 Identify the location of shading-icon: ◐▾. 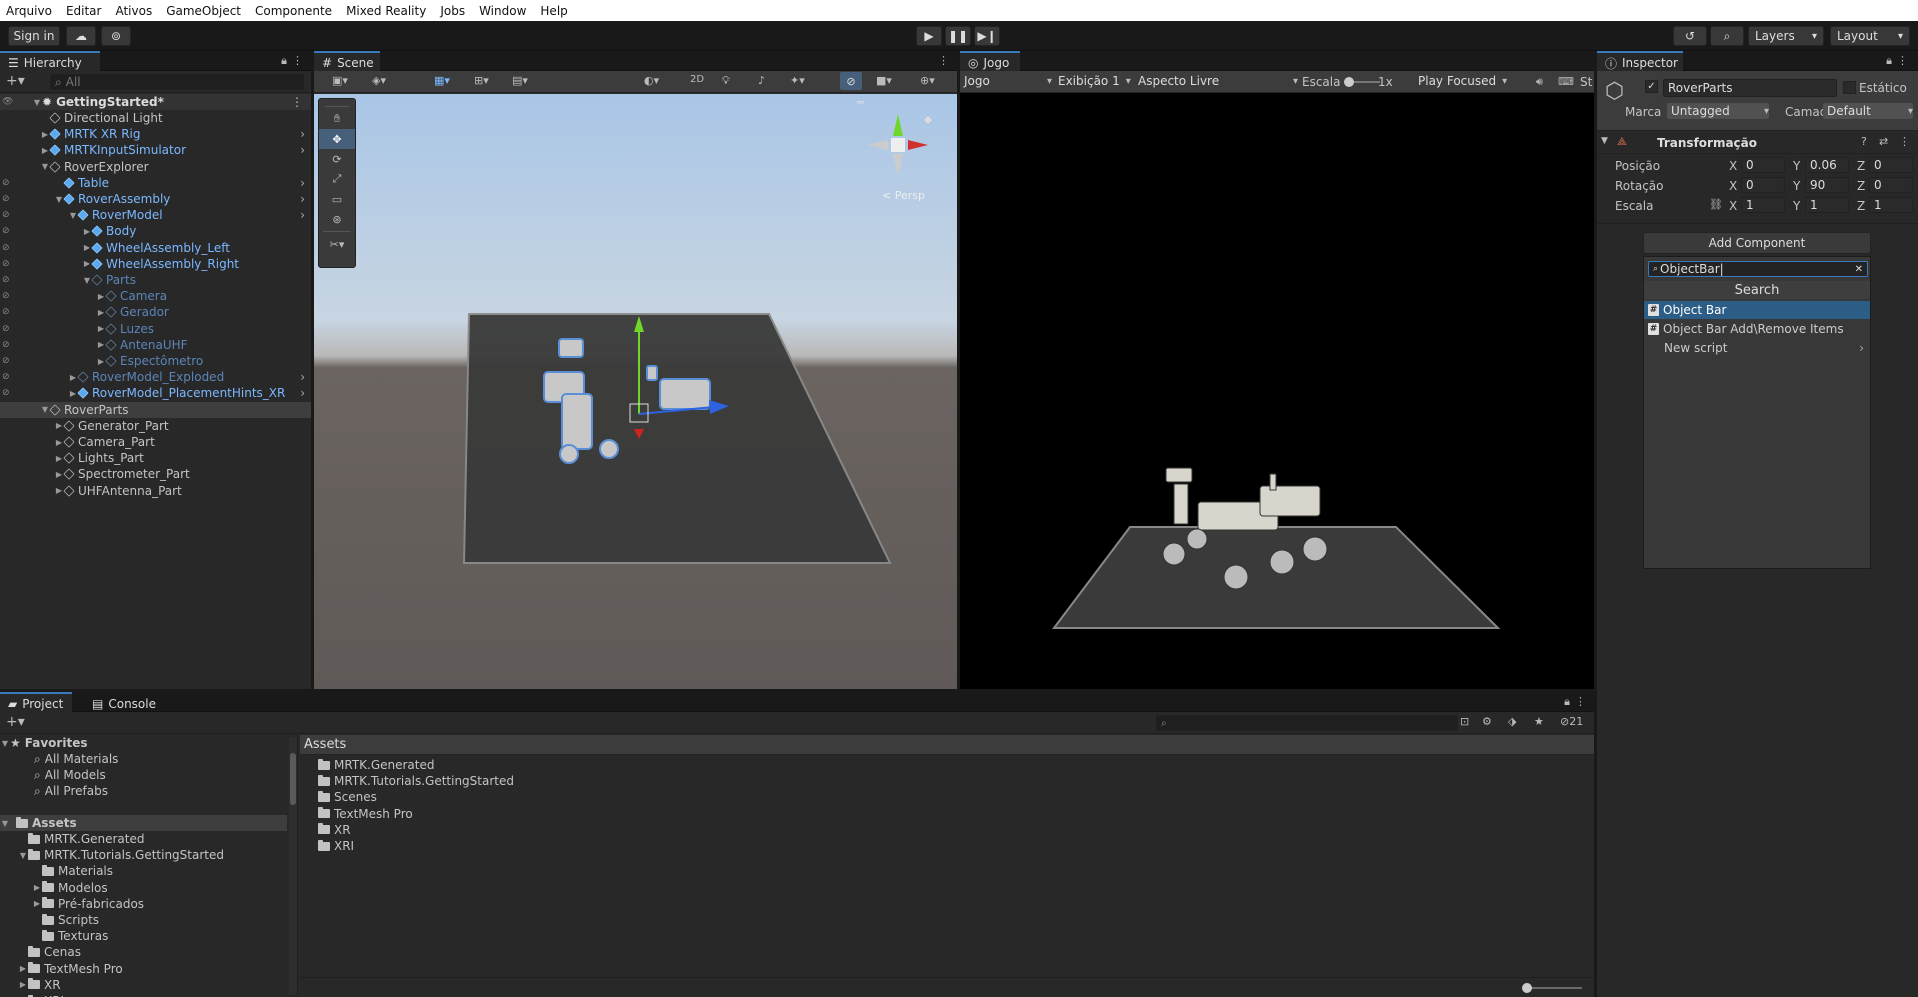
(651, 80).